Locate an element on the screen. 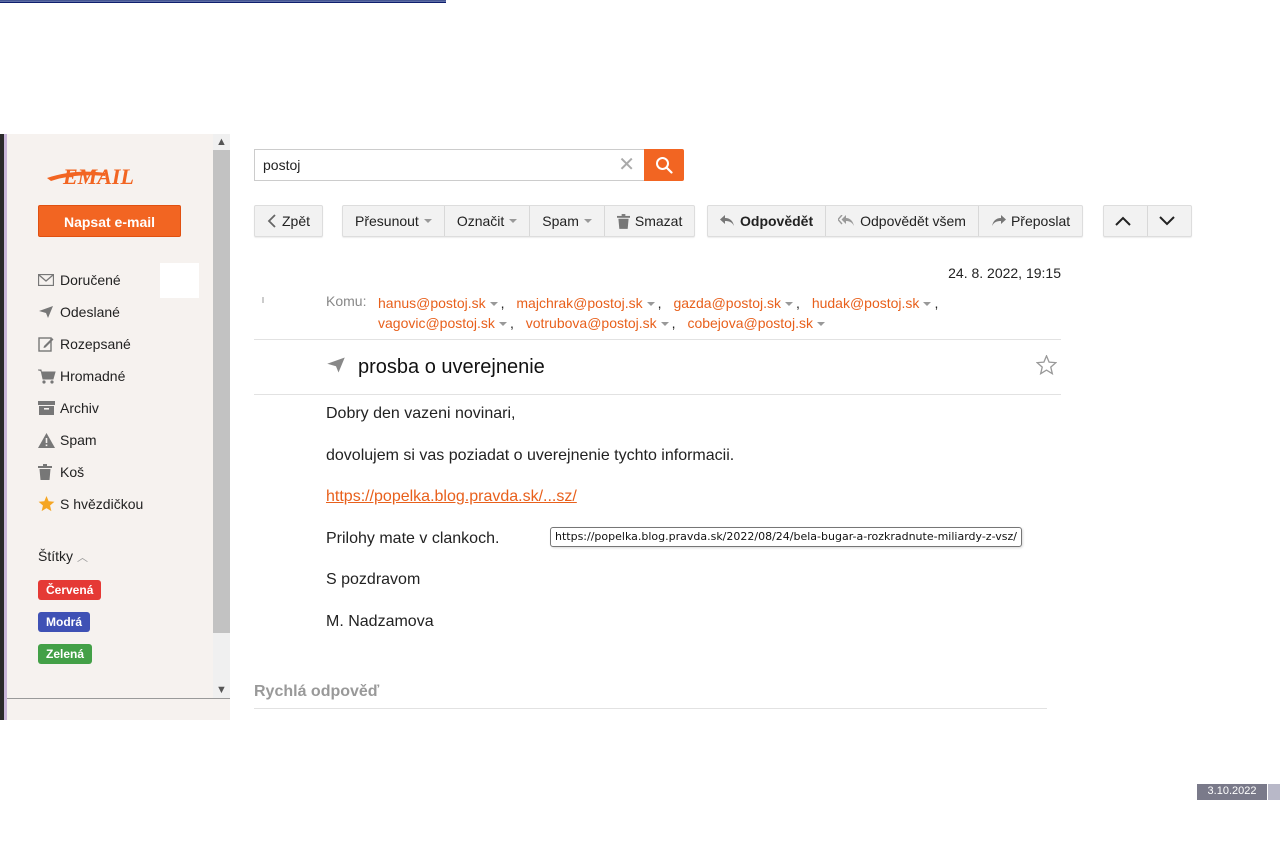 Image resolution: width=1280 pixels, height=850 pixels. folder-label: Spam is located at coordinates (78, 440).